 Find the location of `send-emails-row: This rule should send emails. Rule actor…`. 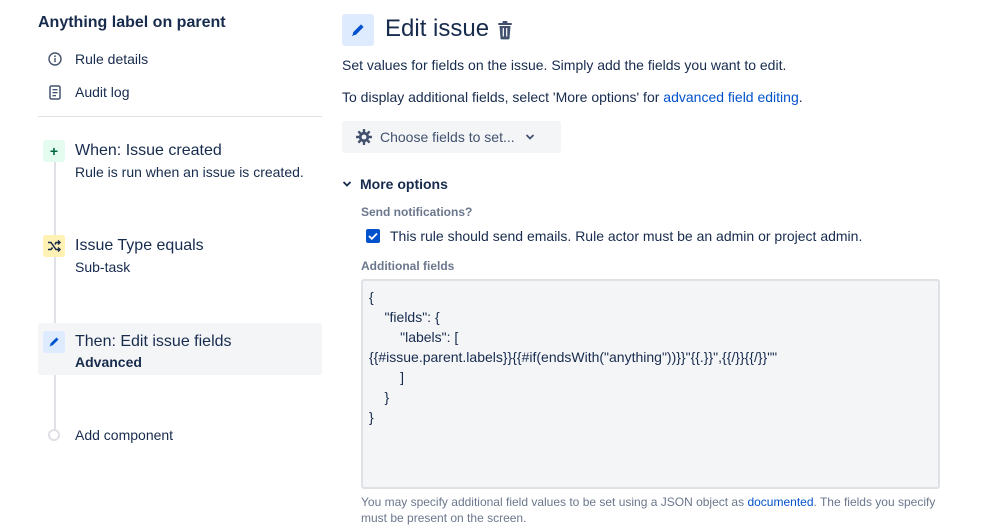

send-emails-row: This rule should send emails. Rule actor… is located at coordinates (614, 236).